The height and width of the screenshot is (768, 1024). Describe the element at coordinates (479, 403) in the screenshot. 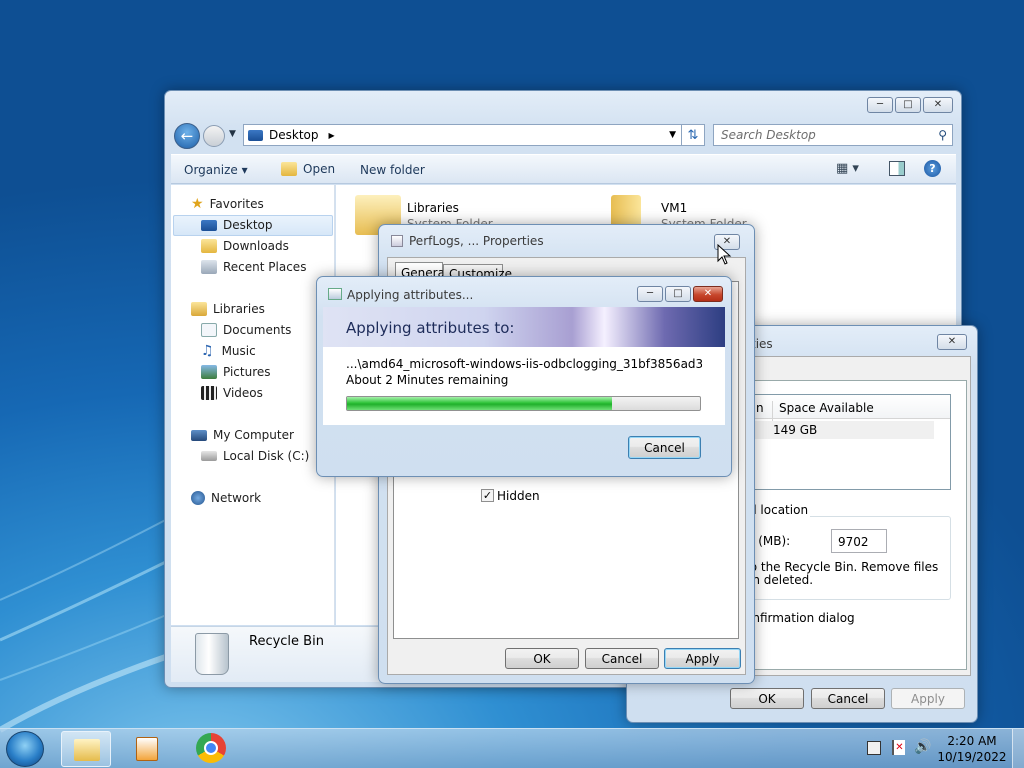

I see `progress-bar-fill` at that location.